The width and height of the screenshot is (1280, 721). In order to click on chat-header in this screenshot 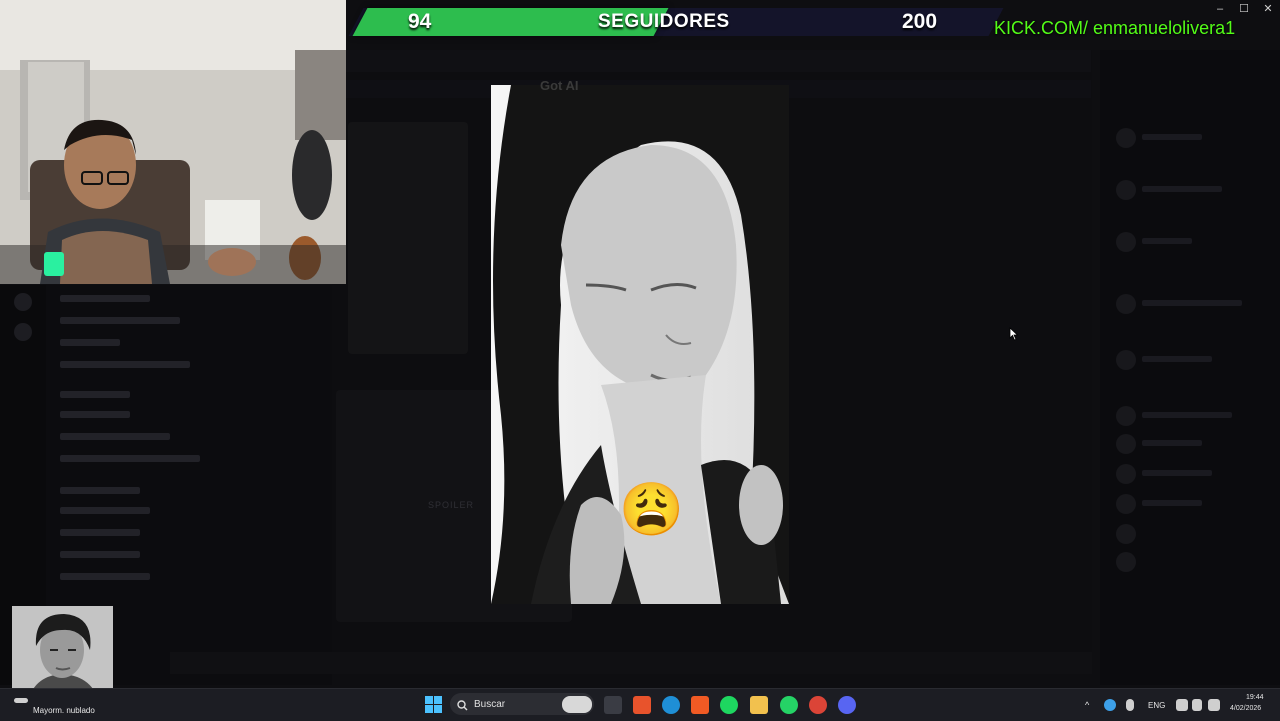, I will do `click(718, 61)`.